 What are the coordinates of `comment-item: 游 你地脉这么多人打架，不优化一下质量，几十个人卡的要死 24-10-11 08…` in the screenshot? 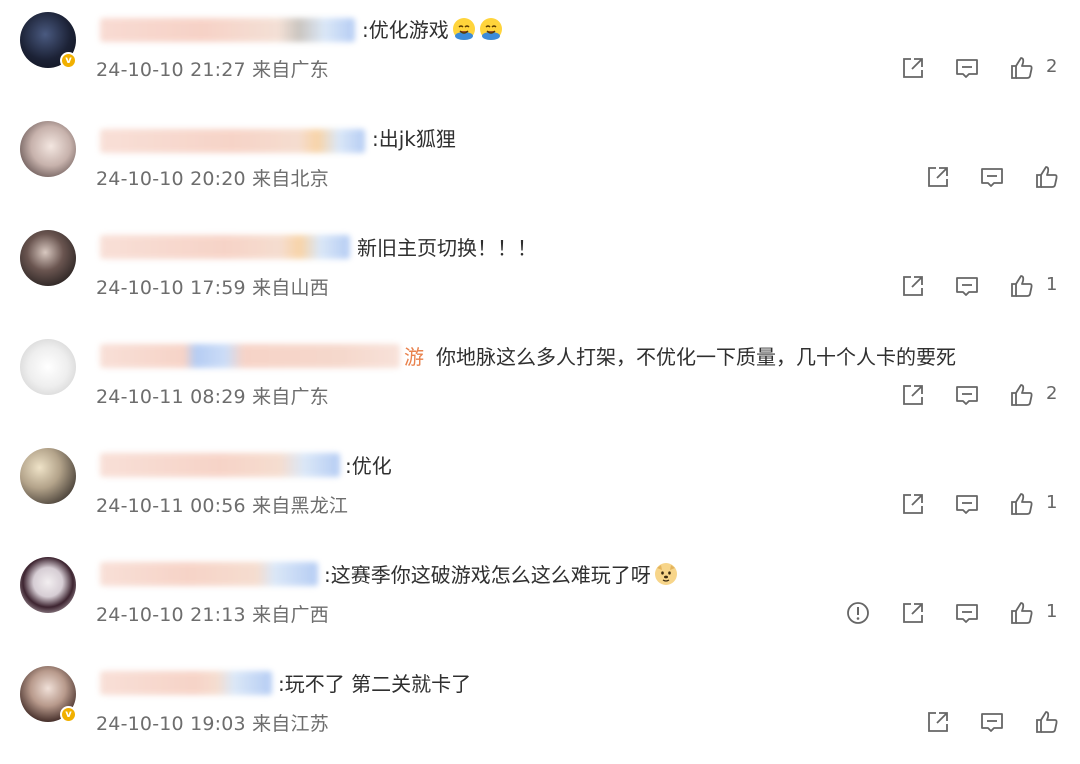 It's located at (540, 381).